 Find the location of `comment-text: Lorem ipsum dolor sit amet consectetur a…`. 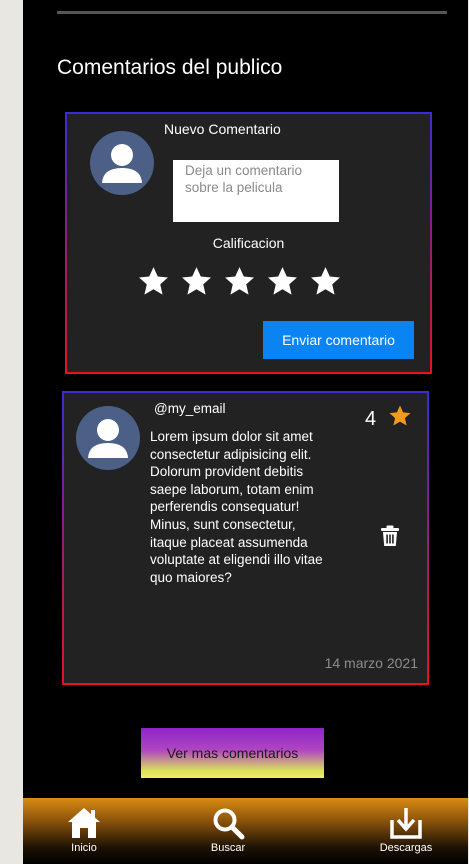

comment-text: Lorem ipsum dolor sit amet consectetur a… is located at coordinates (236, 507).